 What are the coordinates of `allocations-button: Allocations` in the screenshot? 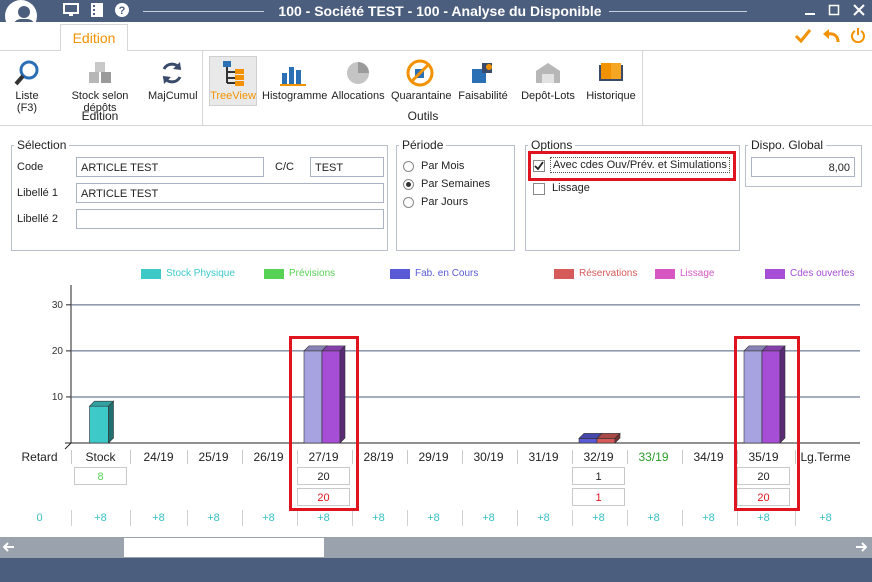 It's located at (358, 81).